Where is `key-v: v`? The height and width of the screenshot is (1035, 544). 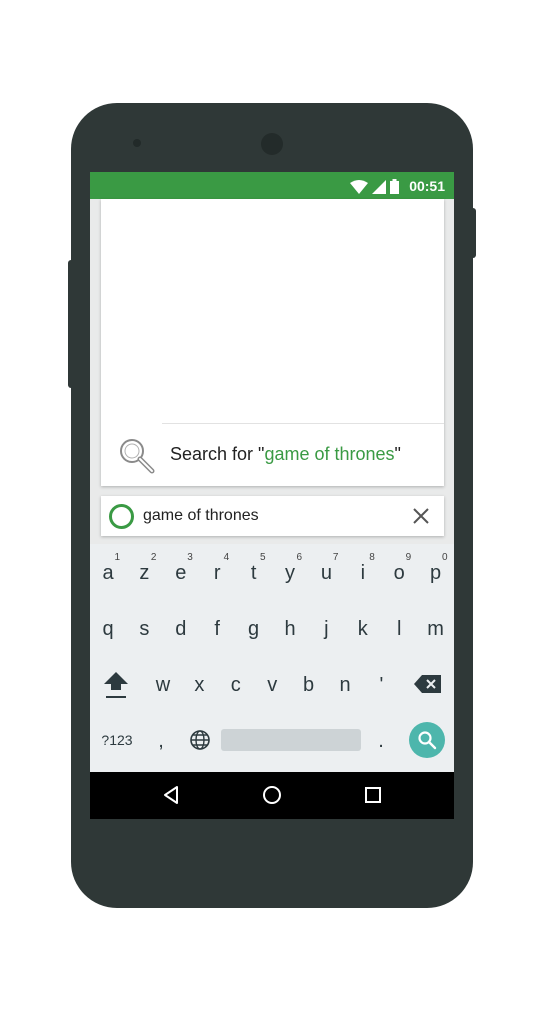 key-v: v is located at coordinates (272, 684).